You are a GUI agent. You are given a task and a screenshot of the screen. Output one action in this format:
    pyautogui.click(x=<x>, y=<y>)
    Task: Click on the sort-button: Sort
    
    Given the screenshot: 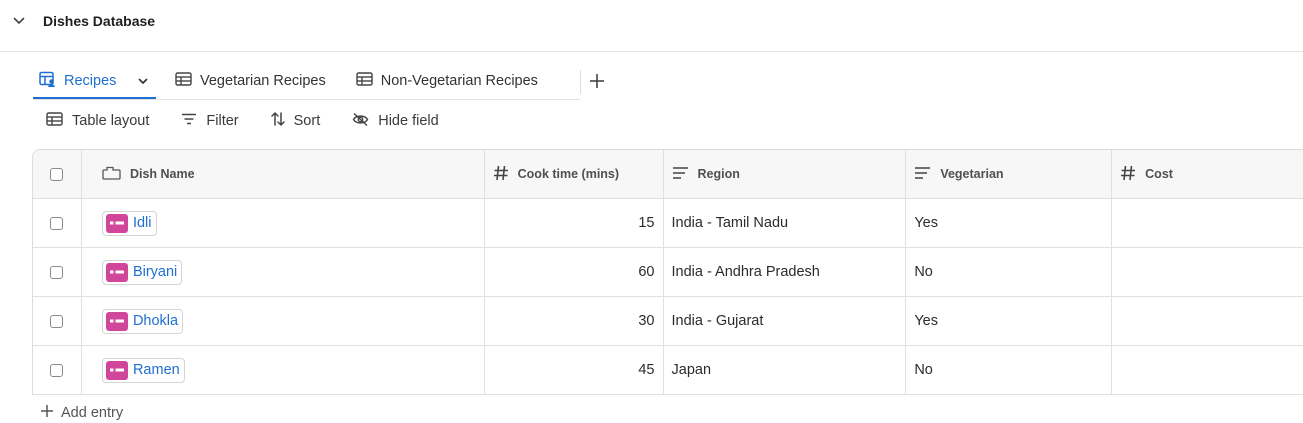 What is the action you would take?
    pyautogui.click(x=295, y=121)
    